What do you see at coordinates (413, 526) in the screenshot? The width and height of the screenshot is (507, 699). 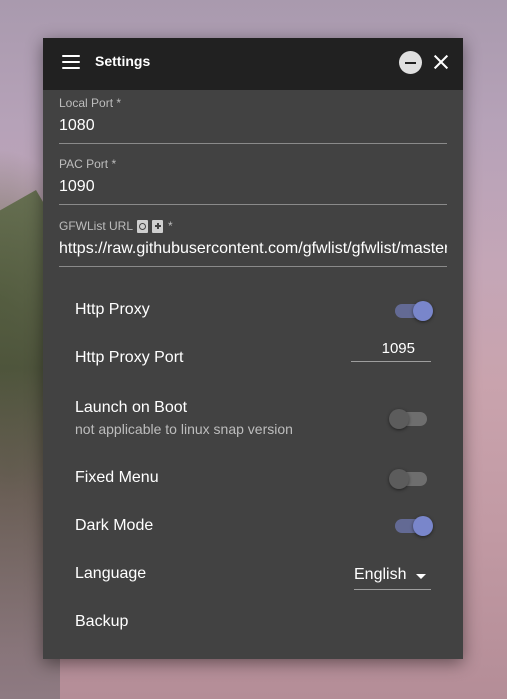 I see `dark-mode-toggle` at bounding box center [413, 526].